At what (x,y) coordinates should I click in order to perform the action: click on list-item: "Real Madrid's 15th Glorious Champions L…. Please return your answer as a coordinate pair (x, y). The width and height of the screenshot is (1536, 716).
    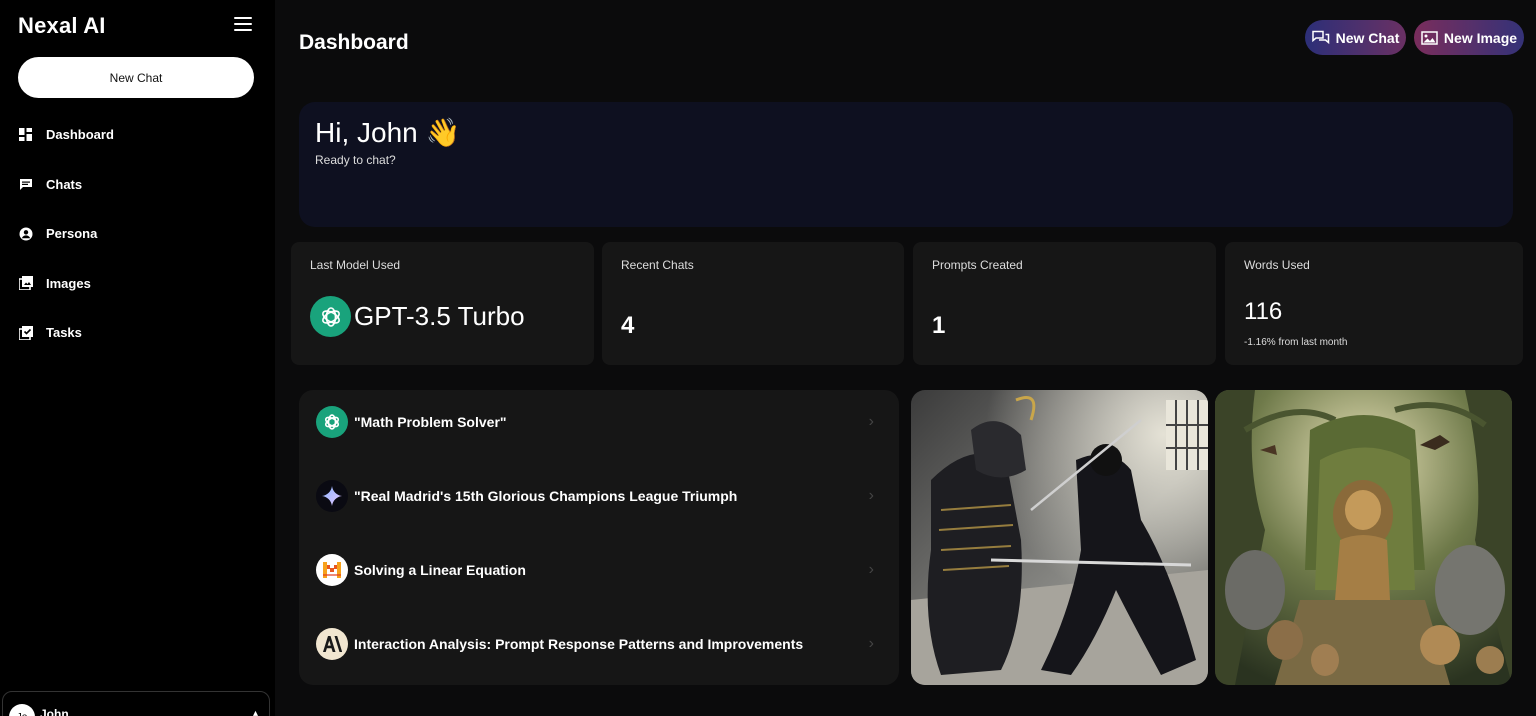
    Looking at the image, I should click on (601, 496).